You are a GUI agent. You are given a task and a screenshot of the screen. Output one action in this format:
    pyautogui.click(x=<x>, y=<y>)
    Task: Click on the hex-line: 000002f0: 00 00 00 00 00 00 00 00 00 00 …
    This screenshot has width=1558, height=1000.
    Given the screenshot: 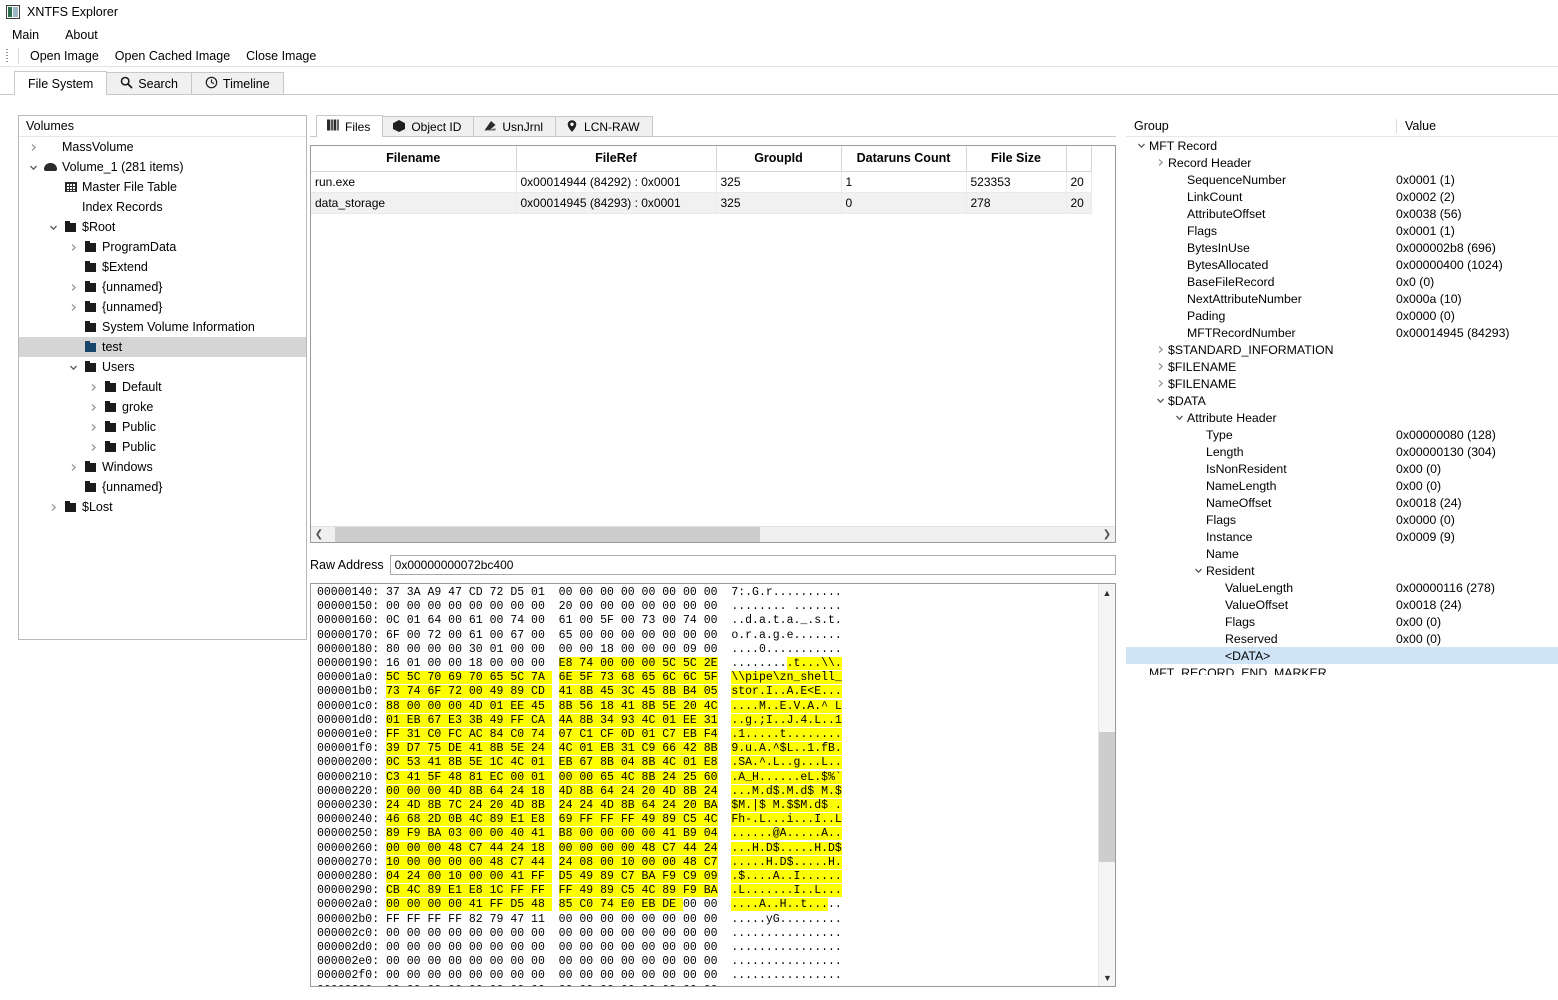 What is the action you would take?
    pyautogui.click(x=707, y=976)
    